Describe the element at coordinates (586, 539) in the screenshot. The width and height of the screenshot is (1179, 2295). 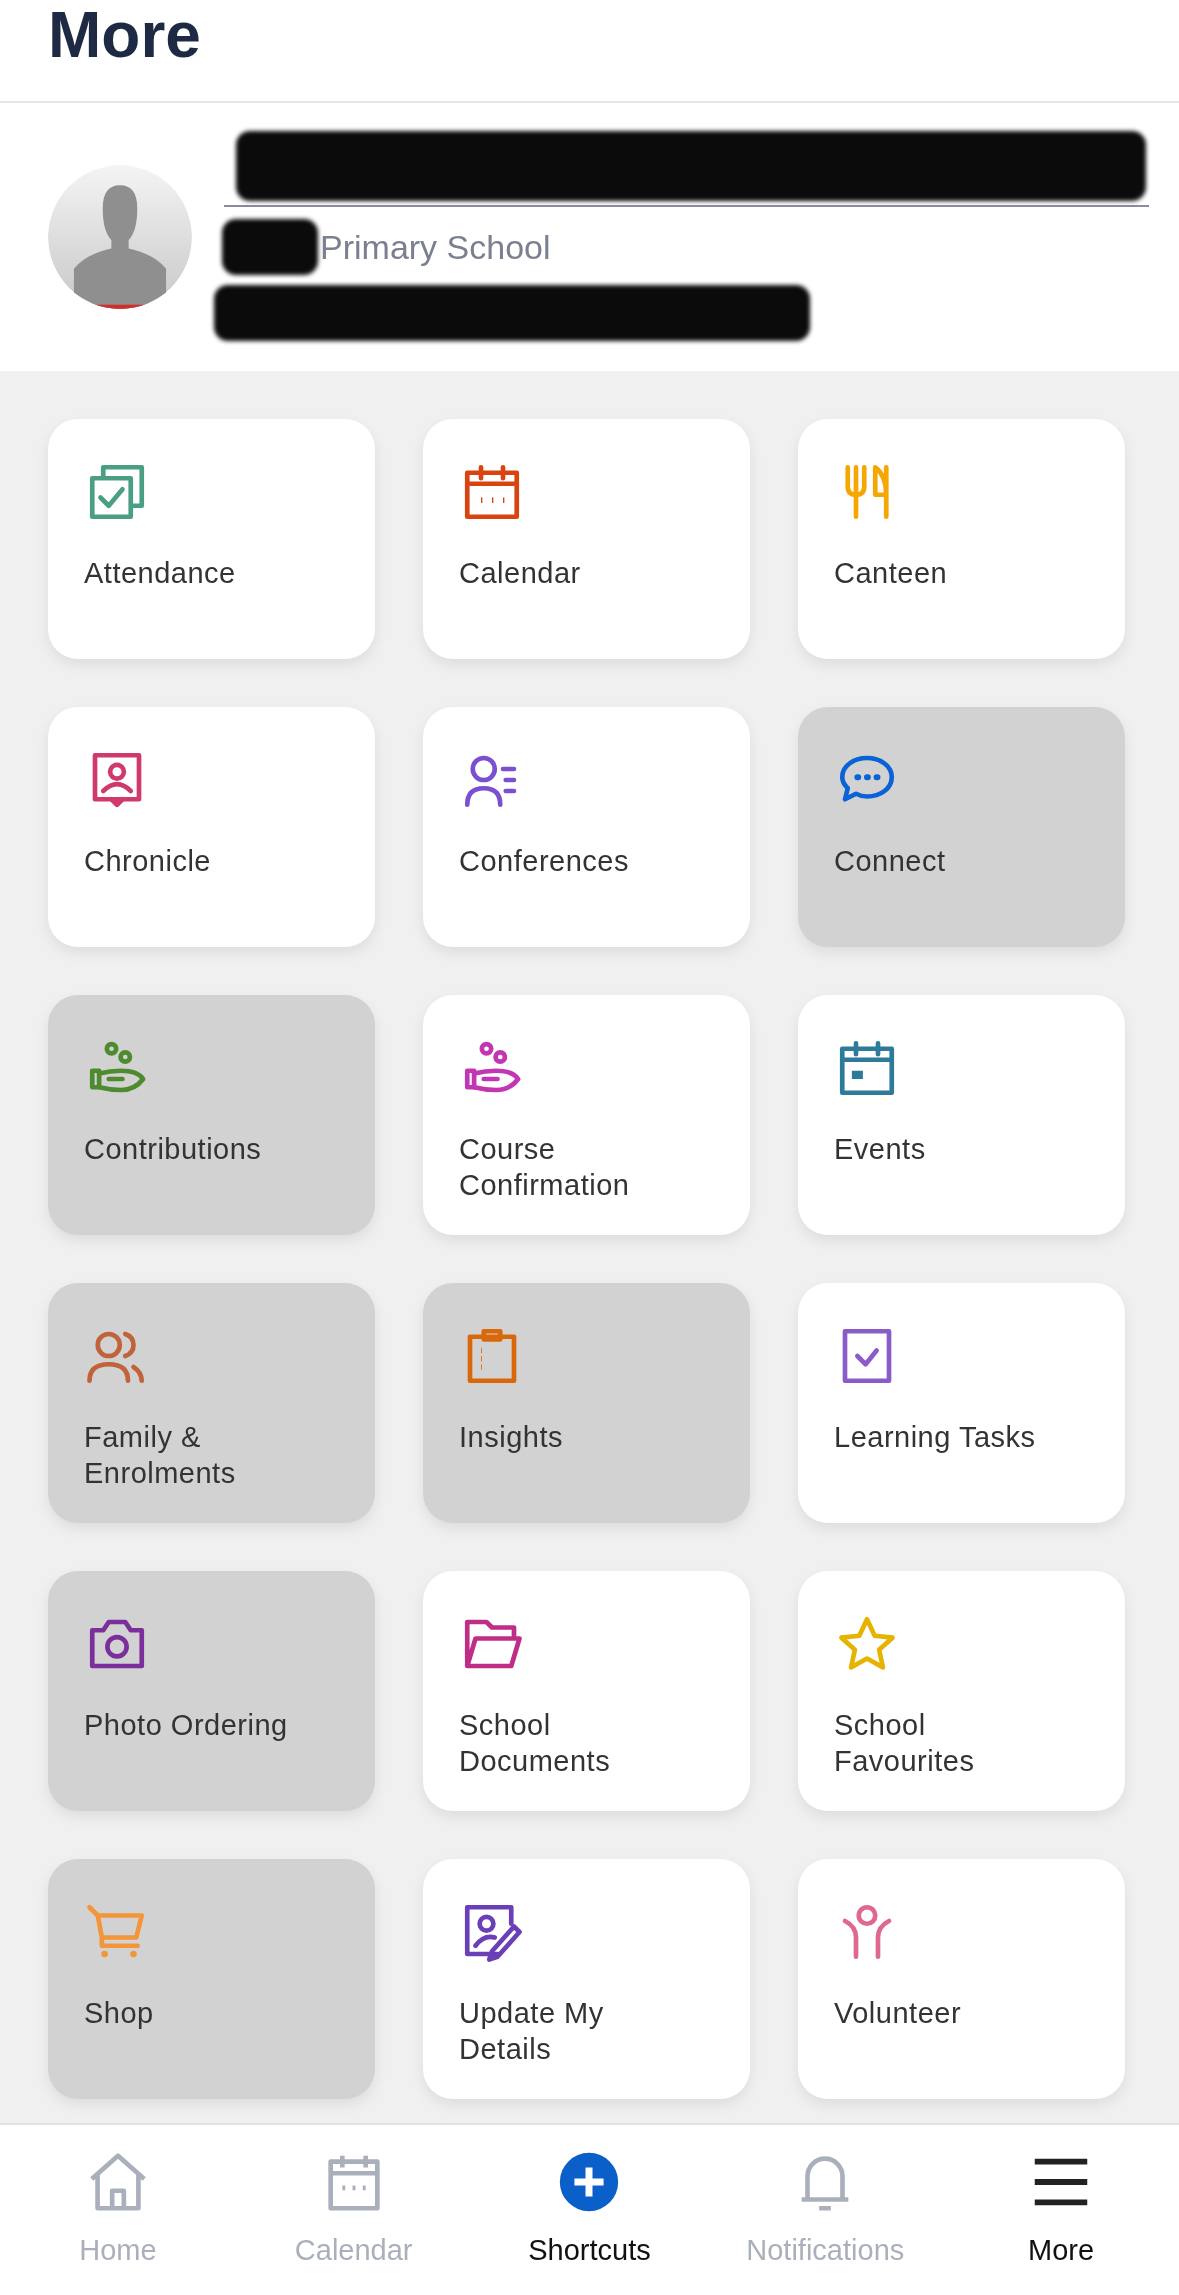
I see `shortcut-tile: Calendar` at that location.